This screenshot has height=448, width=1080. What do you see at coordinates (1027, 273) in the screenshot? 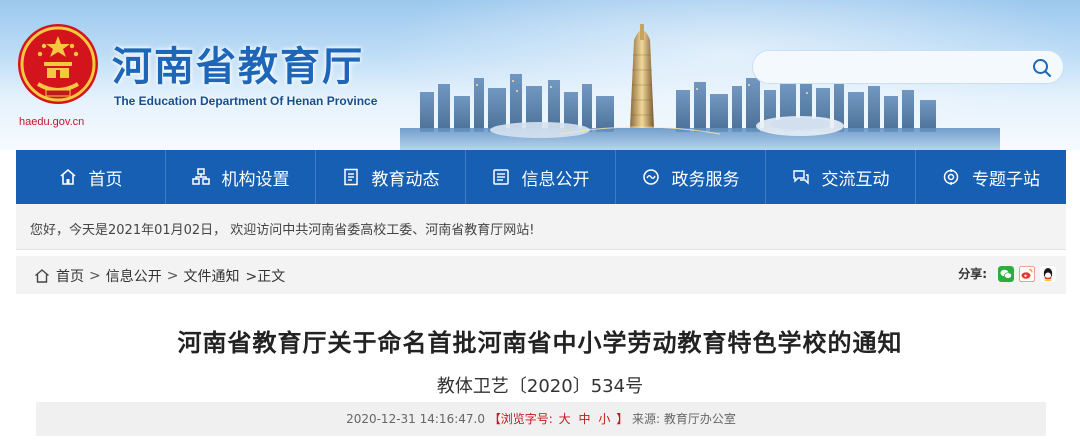
I see `weibo-icon` at bounding box center [1027, 273].